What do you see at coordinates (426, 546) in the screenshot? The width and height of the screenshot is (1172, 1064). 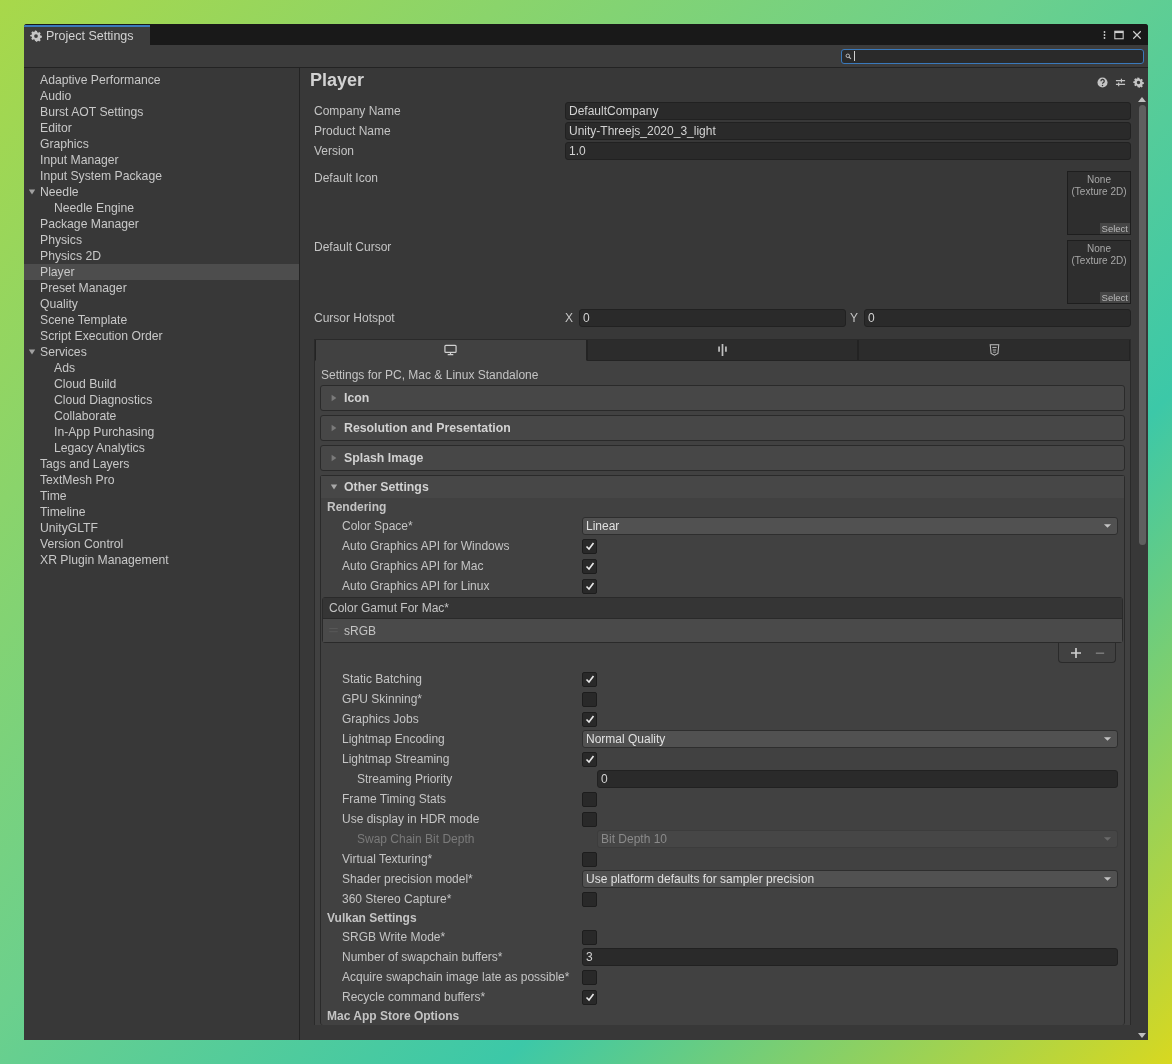 I see `setting-label: Auto Graphics API for Windows` at bounding box center [426, 546].